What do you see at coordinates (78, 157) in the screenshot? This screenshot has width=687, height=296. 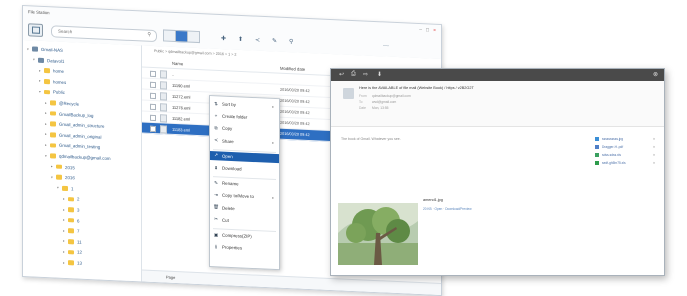 I see `tree-item: ▾ qdmailbackup@gmail.com` at bounding box center [78, 157].